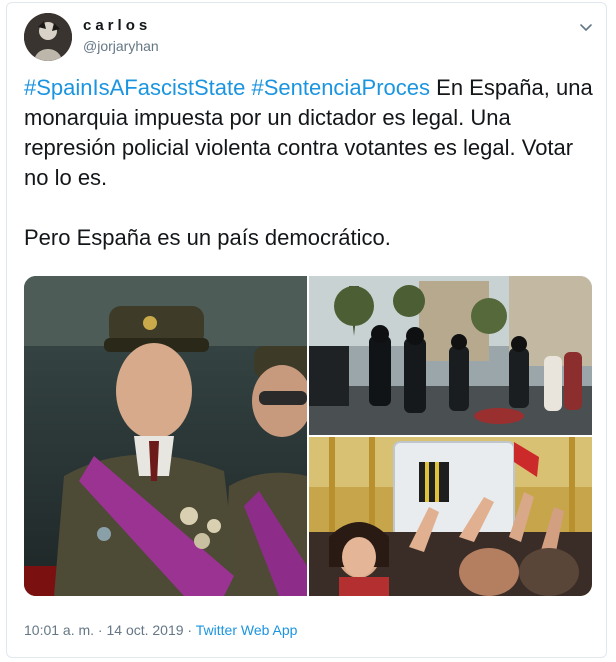 This screenshot has width=616, height=662. Describe the element at coordinates (117, 25) in the screenshot. I see `author-name: carlos` at that location.